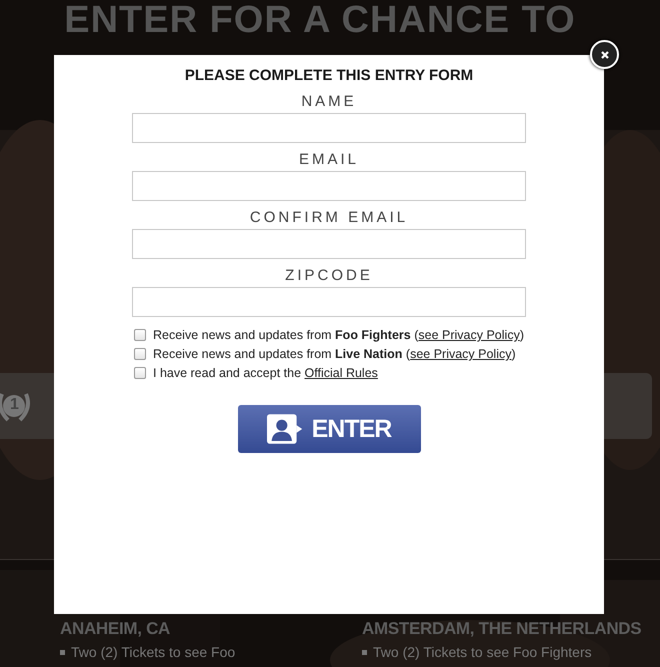  I want to click on city-heading: ANAHEIM, CA, so click(116, 629).